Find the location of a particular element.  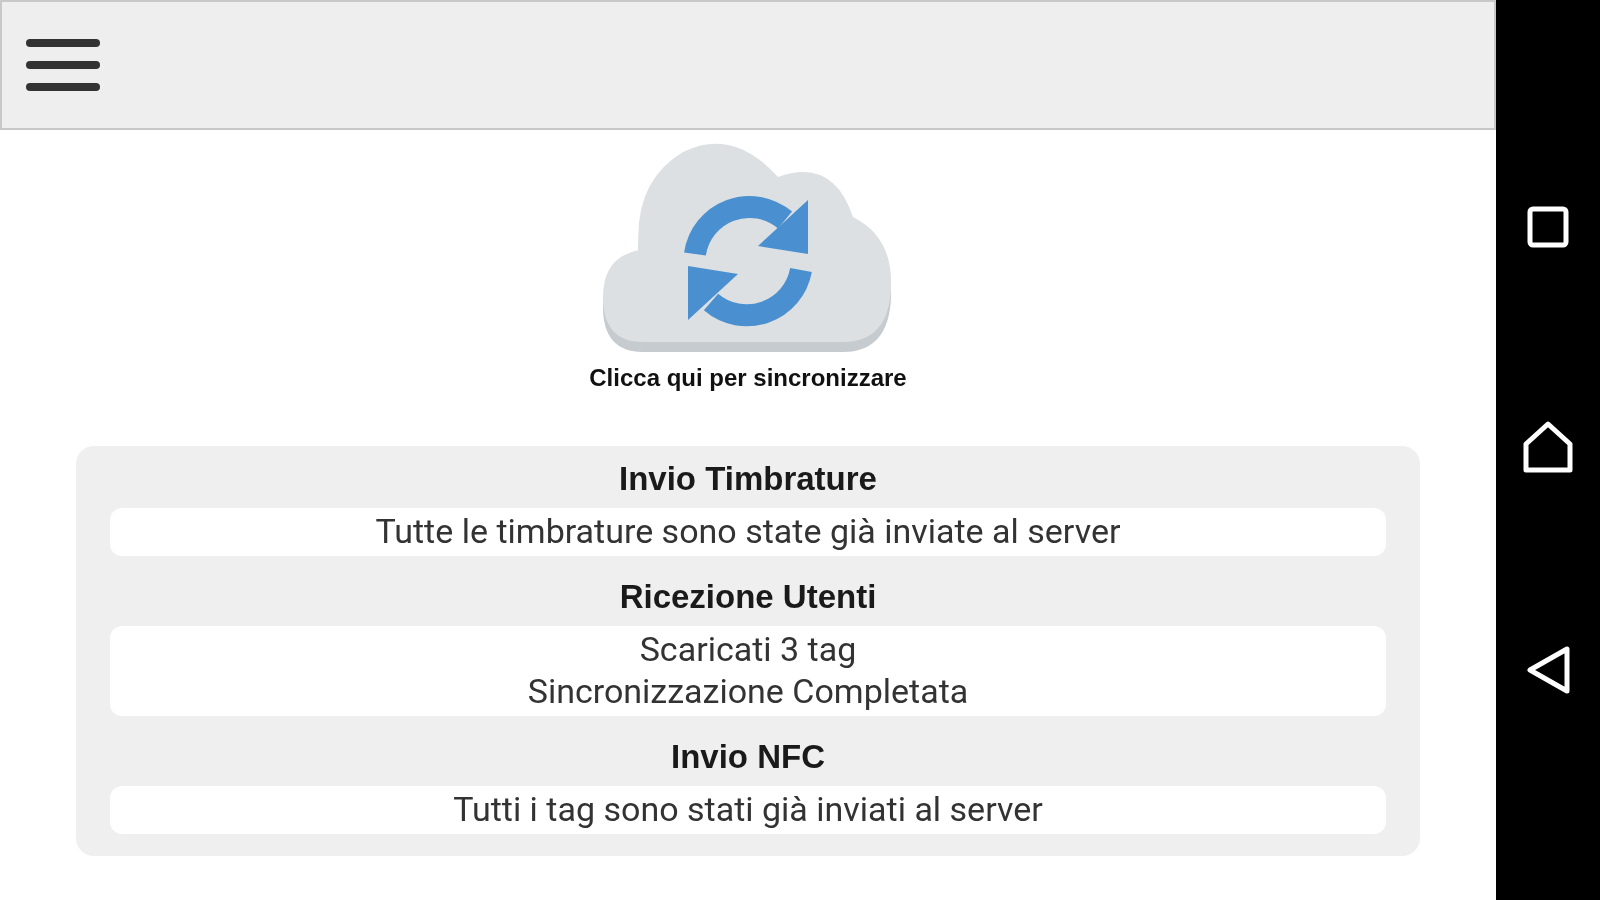

back-icon is located at coordinates (1548, 669).